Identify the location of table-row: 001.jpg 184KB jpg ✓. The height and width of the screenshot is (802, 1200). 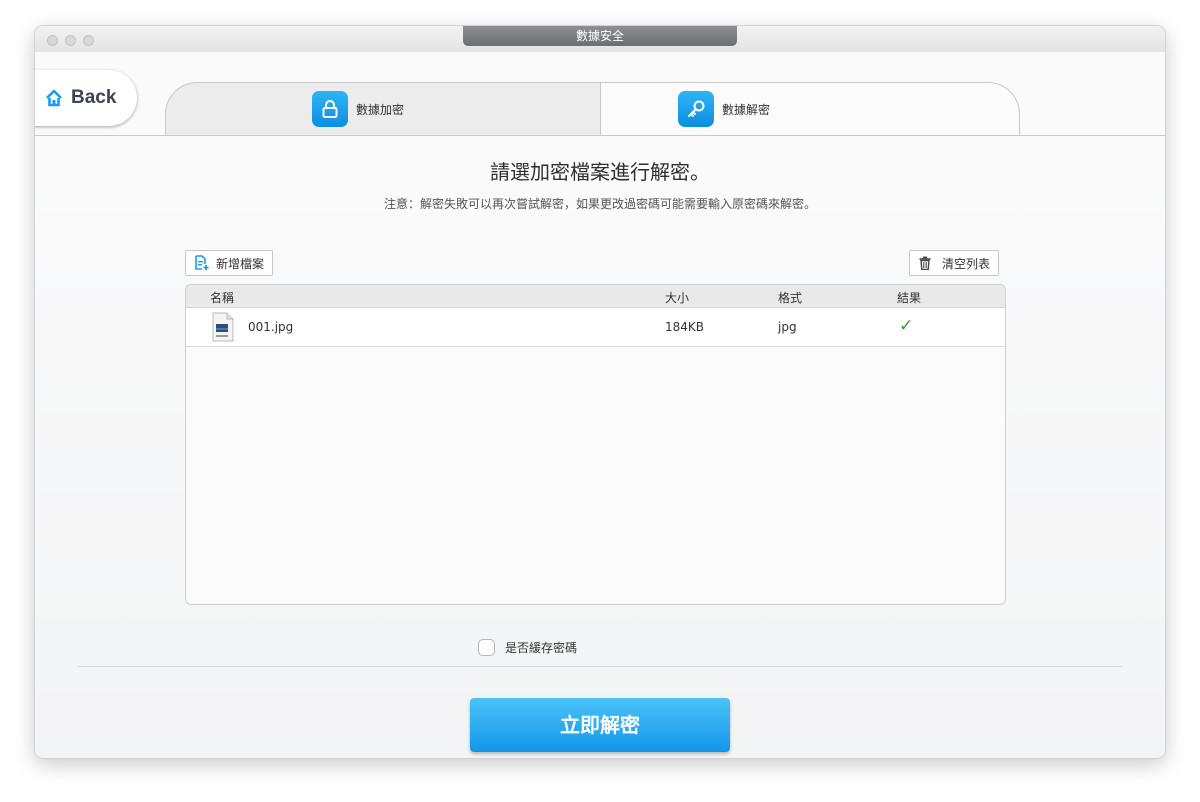
(595, 327).